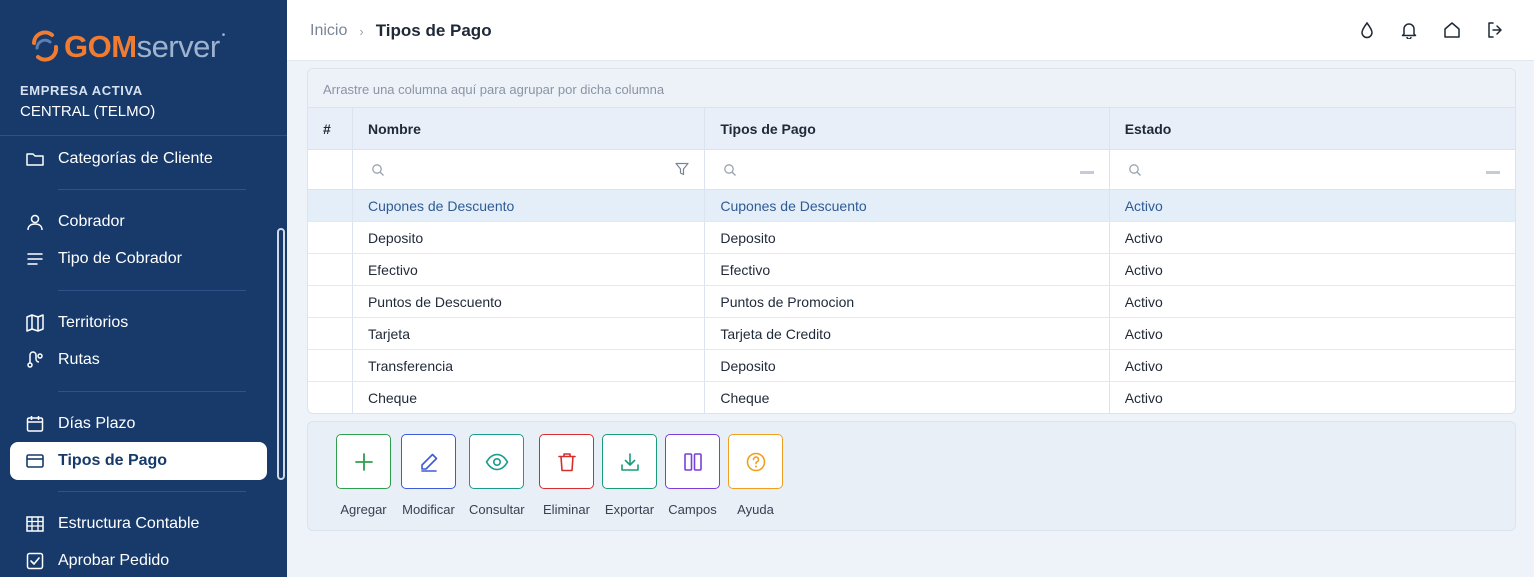 The width and height of the screenshot is (1534, 577). I want to click on filter-row, so click(911, 170).